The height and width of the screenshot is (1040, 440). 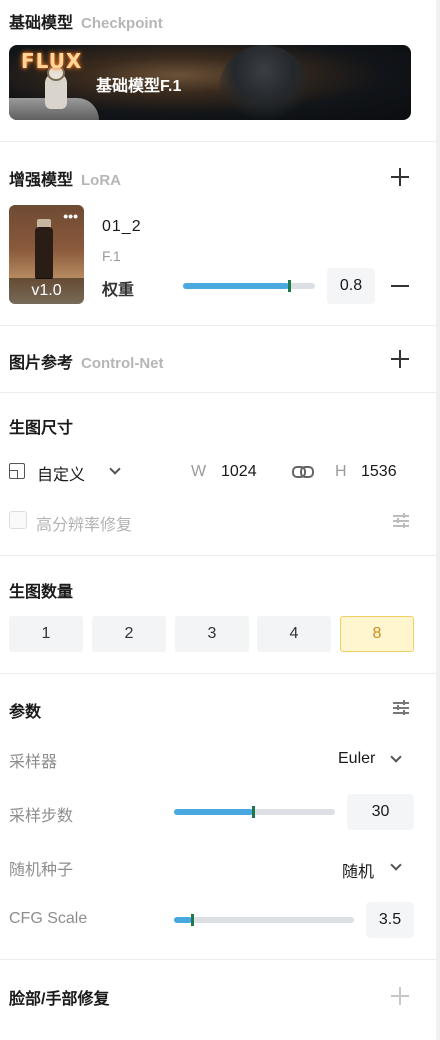 I want to click on controlnet-subtitle: Control-Net, so click(x=122, y=363).